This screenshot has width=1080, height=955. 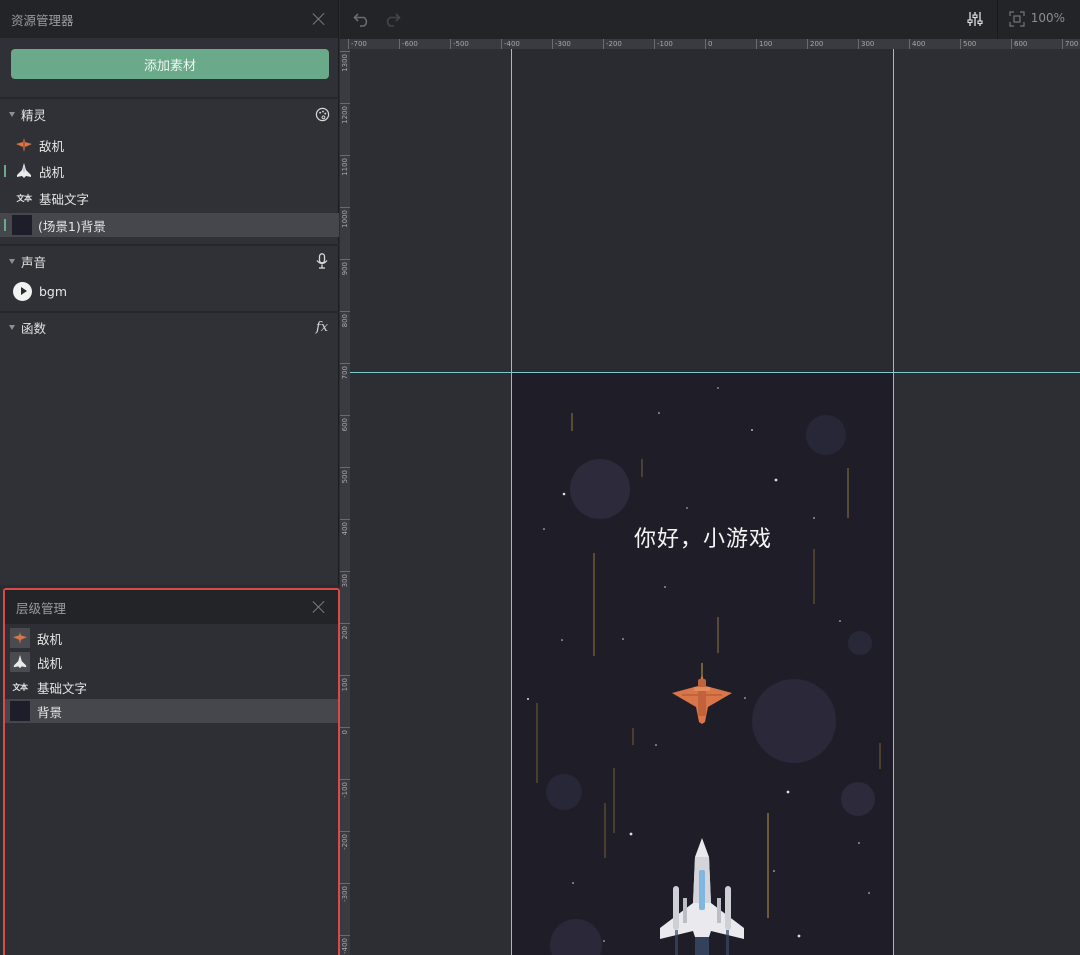 I want to click on stage-guide-left, so click(x=511, y=502).